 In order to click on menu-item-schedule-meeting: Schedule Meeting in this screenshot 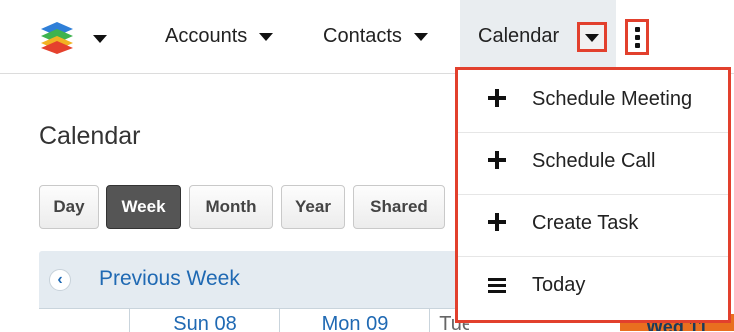, I will do `click(593, 101)`.